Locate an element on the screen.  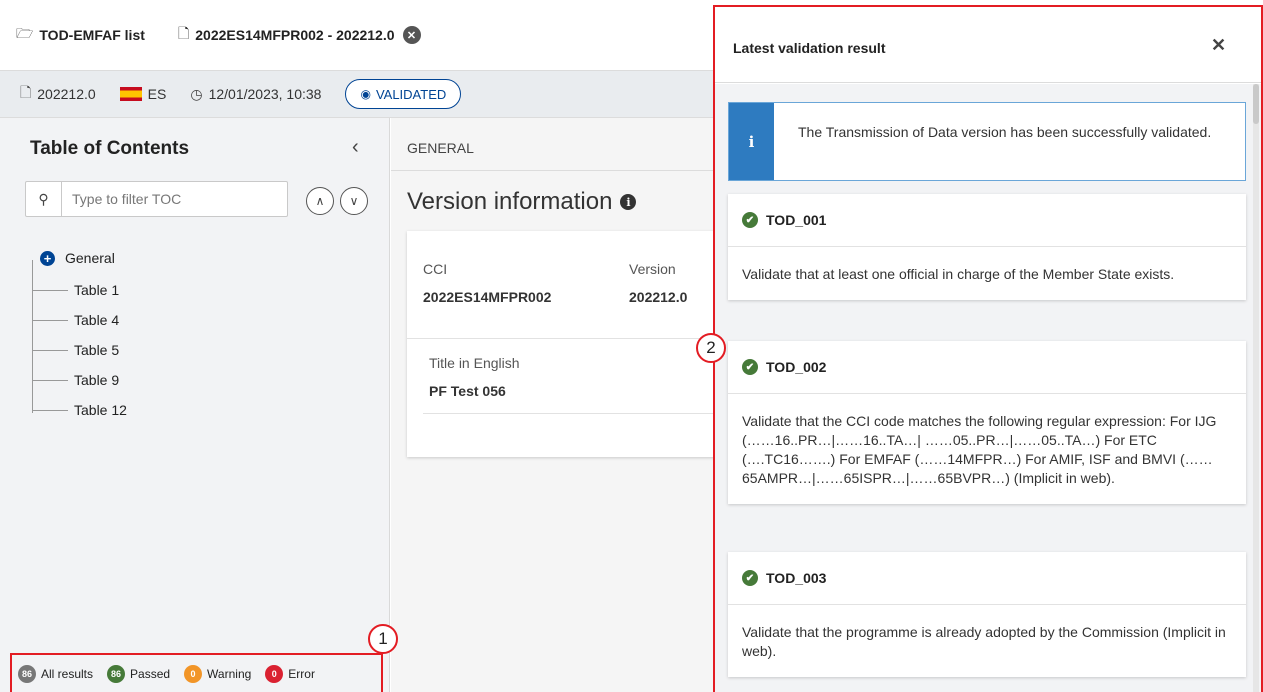
tab-tod-emfaf-list: 🗁 TOD-EMFAF list is located at coordinates (80, 35).